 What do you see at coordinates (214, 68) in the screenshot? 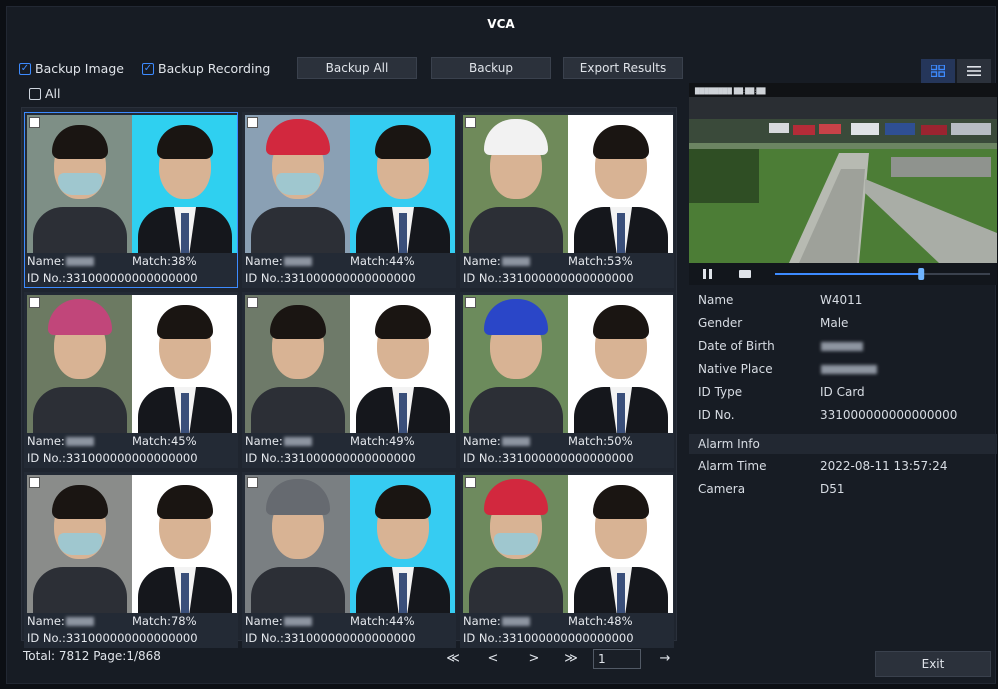
I see `backup-recording-label: Backup Recording` at bounding box center [214, 68].